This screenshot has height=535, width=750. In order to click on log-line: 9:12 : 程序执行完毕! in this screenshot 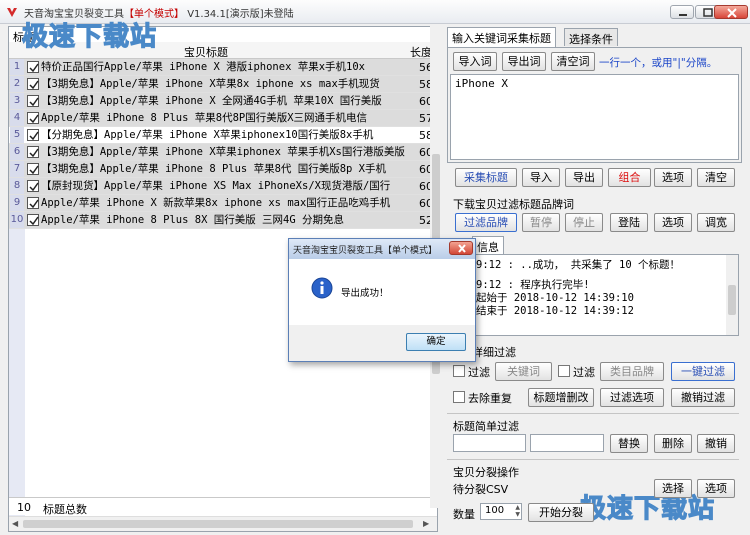, I will do `click(533, 285)`.